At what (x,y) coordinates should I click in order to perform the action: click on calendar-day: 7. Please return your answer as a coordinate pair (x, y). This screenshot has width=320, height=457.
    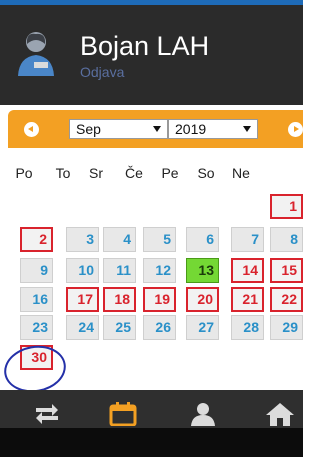
    Looking at the image, I should click on (247, 239).